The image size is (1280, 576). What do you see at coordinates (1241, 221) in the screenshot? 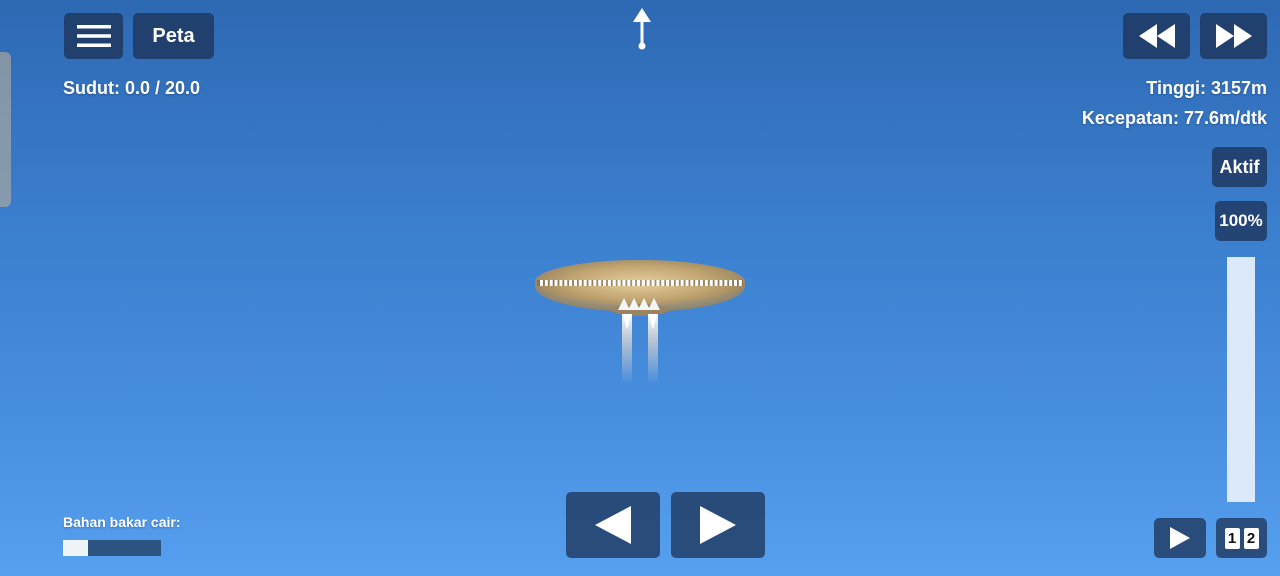
I see `throttle-percent: 100%` at bounding box center [1241, 221].